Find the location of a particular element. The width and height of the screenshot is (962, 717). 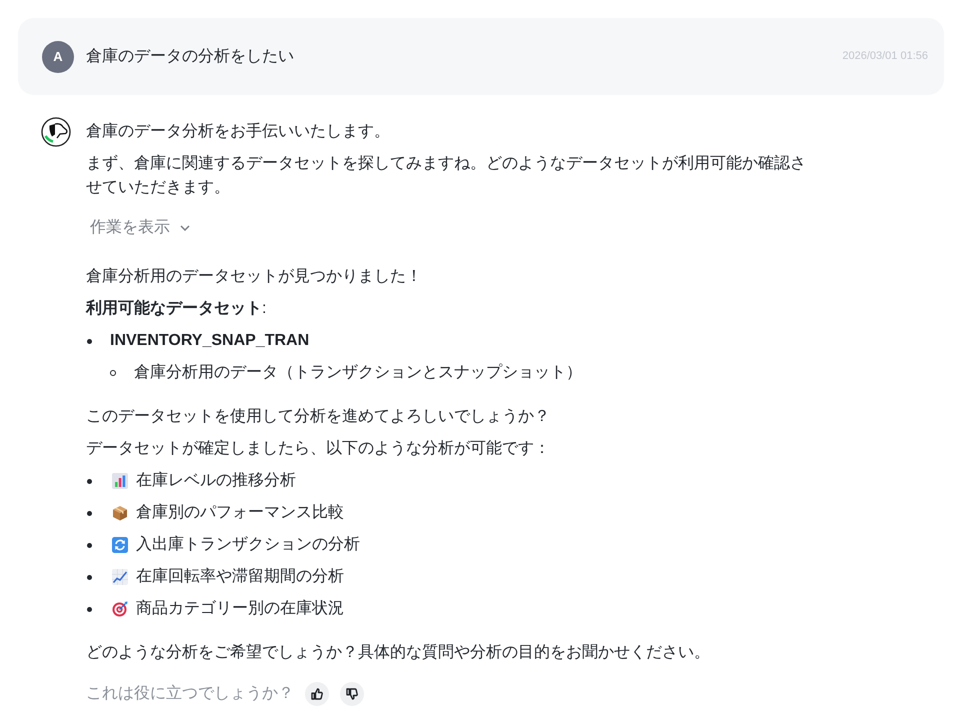

thumbs-up-button is located at coordinates (317, 694).